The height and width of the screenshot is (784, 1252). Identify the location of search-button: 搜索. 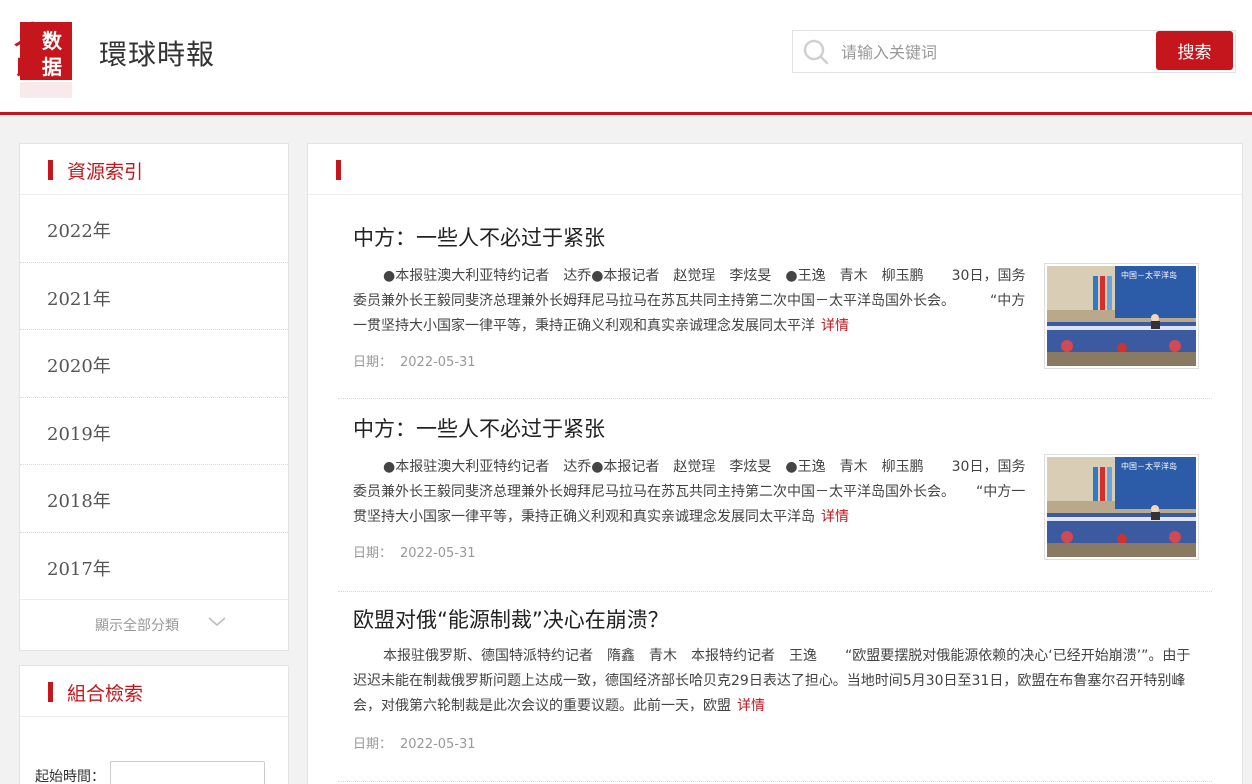
(1194, 50).